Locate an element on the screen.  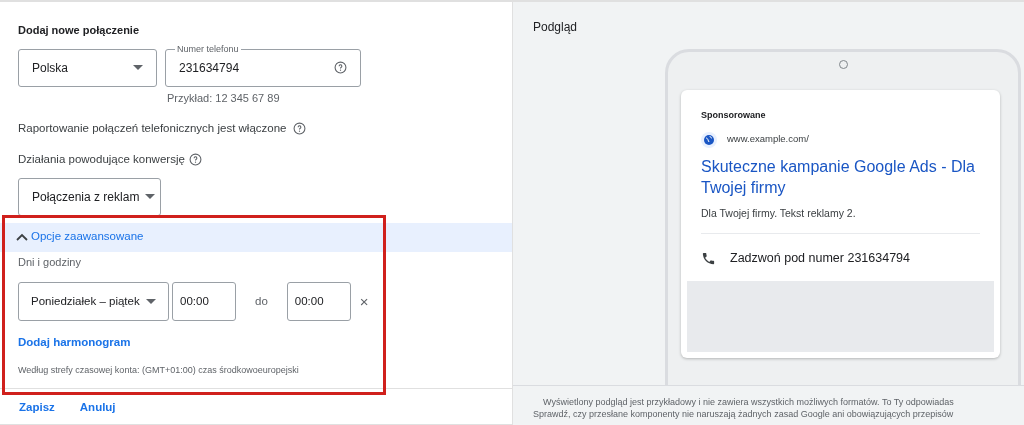
action-link: Zapisz is located at coordinates (37, 407).